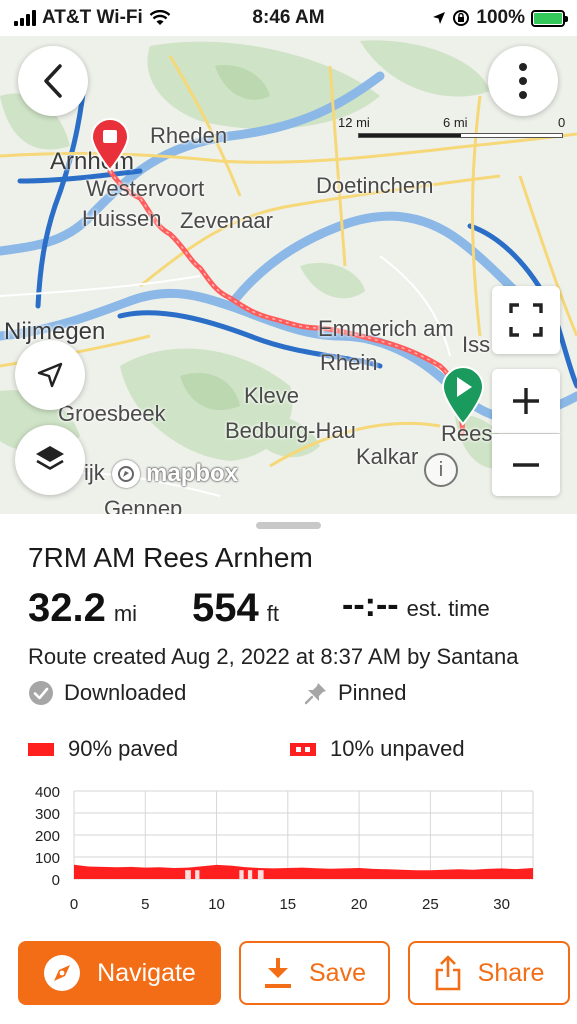 The width and height of the screenshot is (577, 1024). What do you see at coordinates (56, 880) in the screenshot?
I see `chart-y-tick-label: 0` at bounding box center [56, 880].